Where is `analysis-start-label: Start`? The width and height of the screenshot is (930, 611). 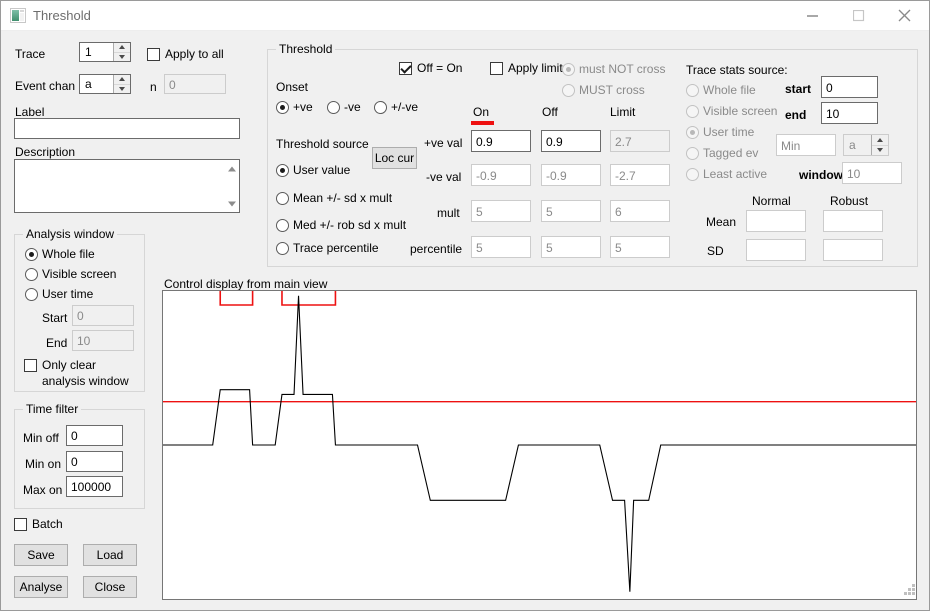 analysis-start-label: Start is located at coordinates (55, 318).